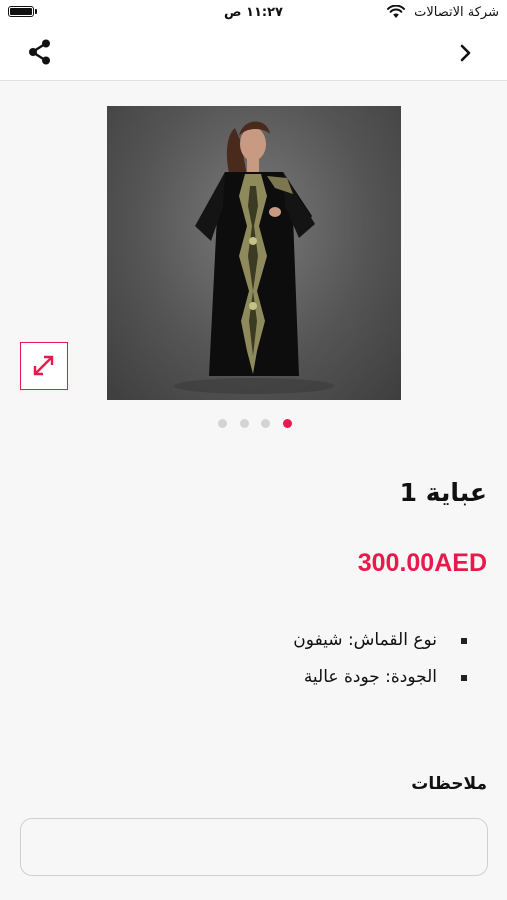  Describe the element at coordinates (254, 257) in the screenshot. I see `model-photo` at that location.